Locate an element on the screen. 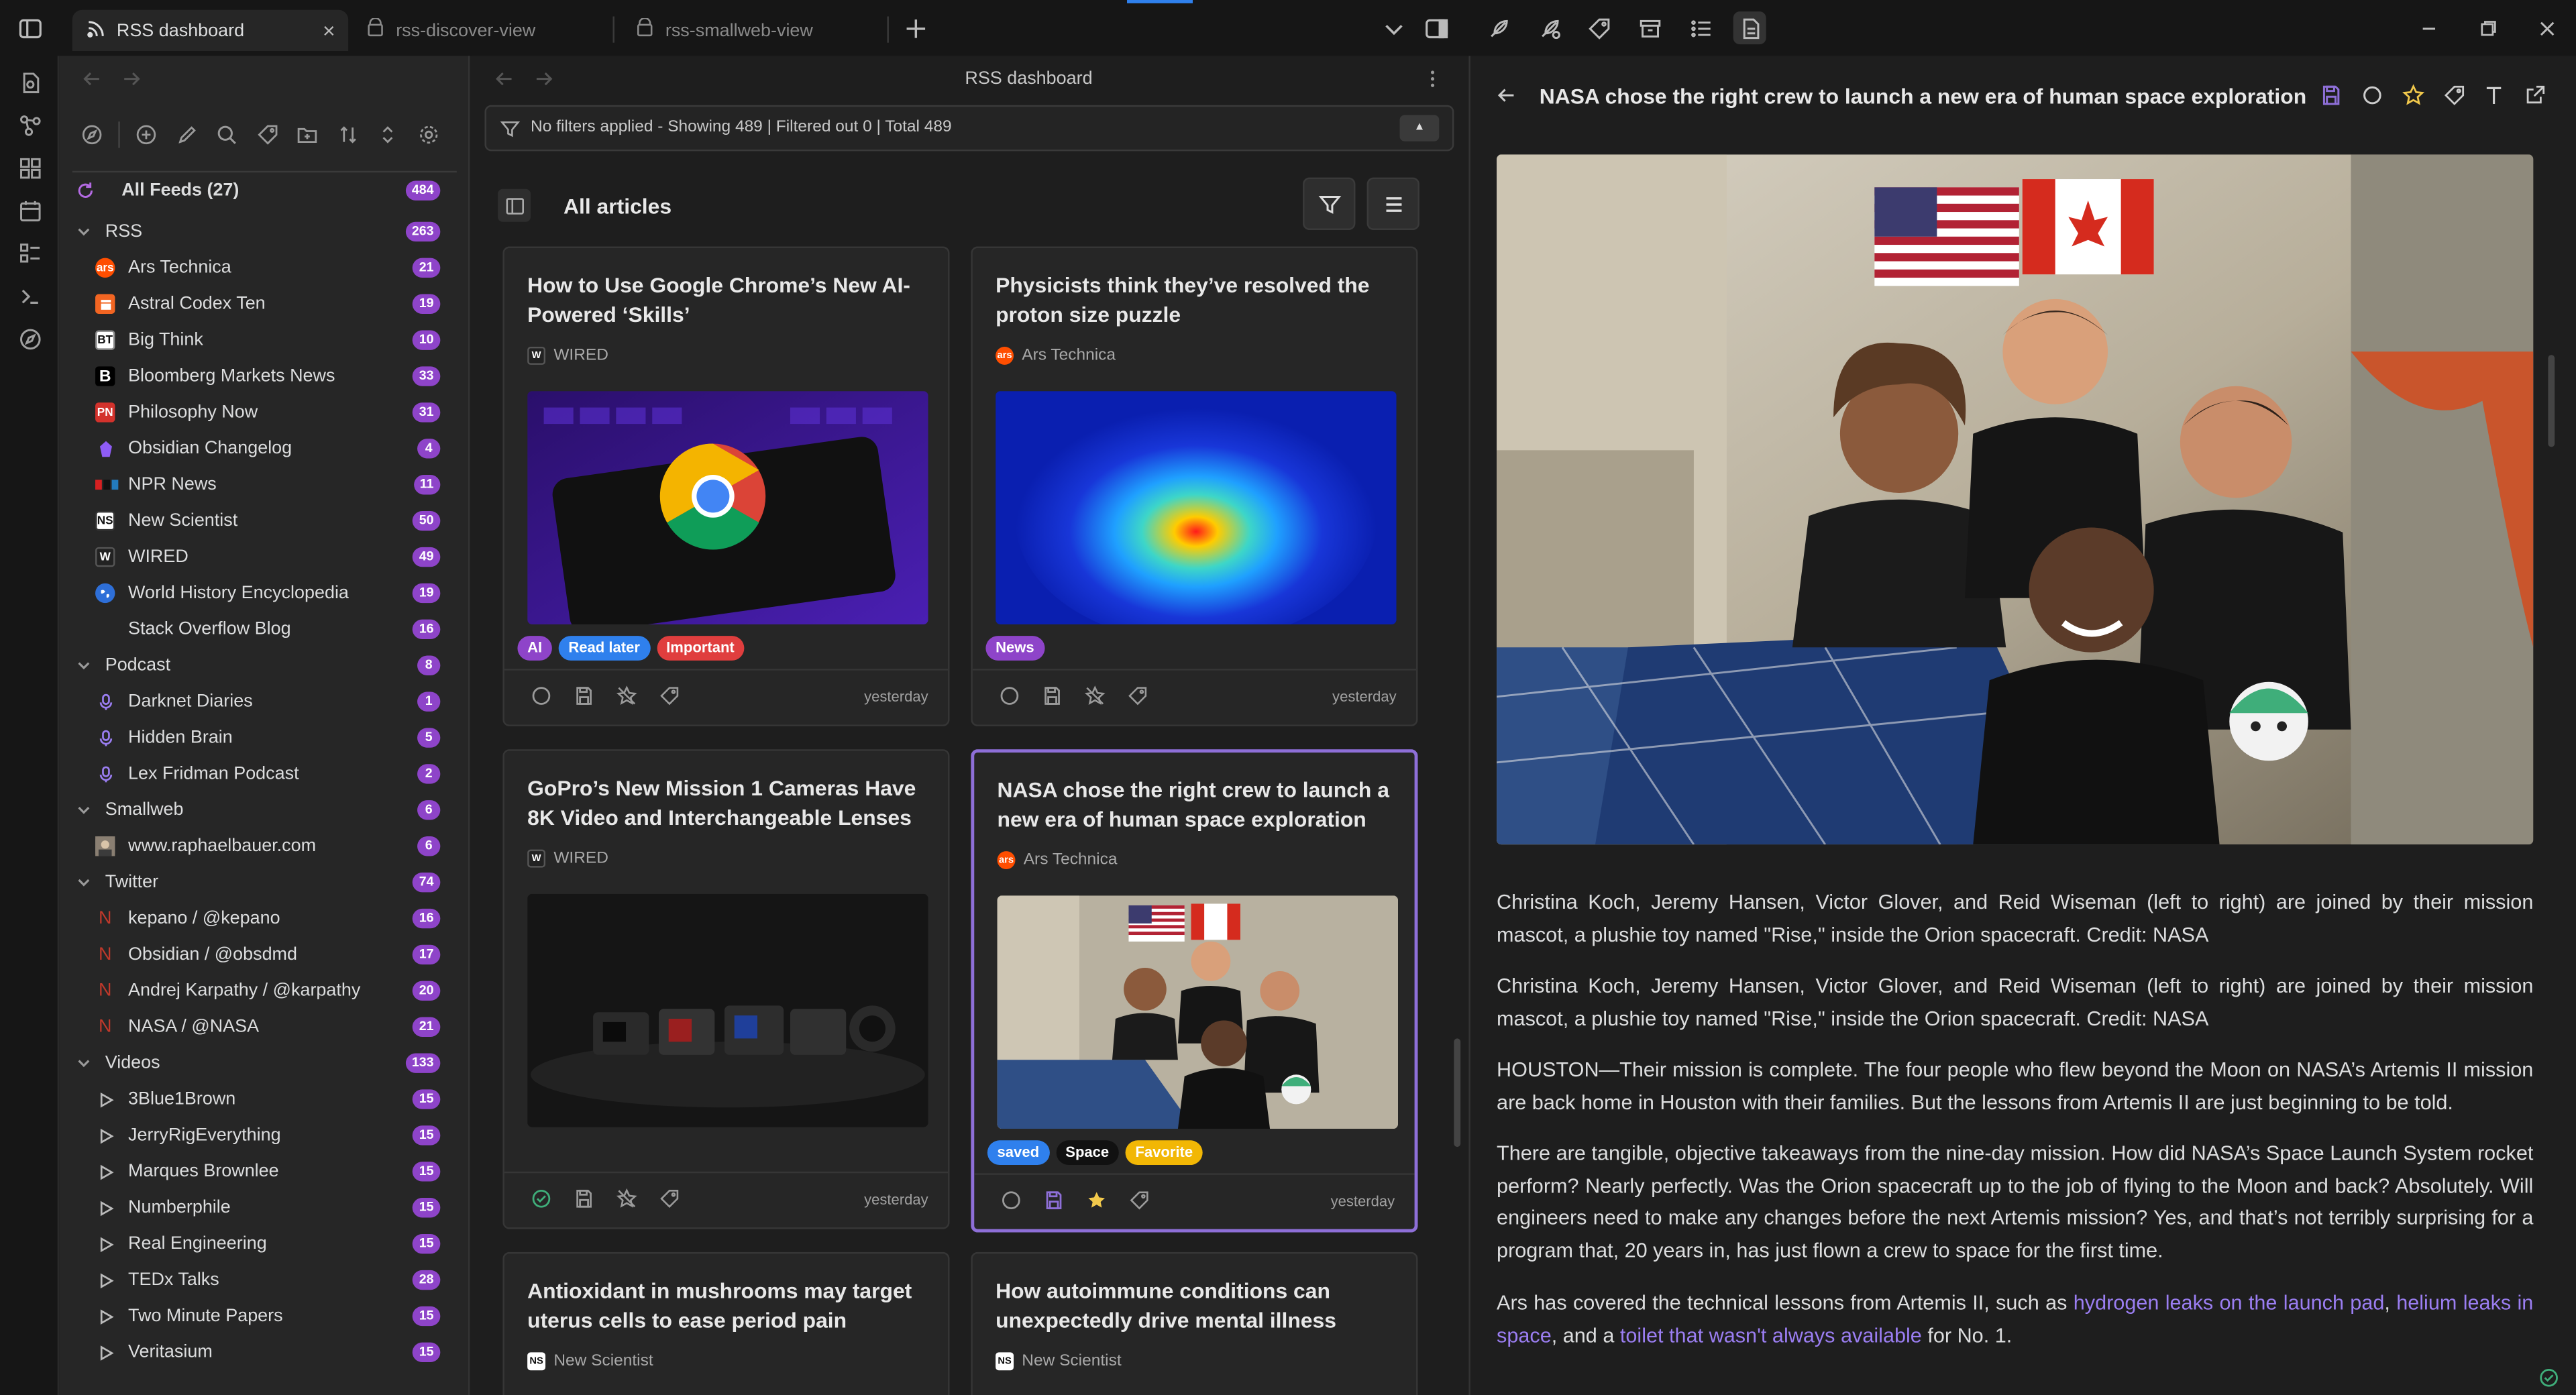  more-options-icon is located at coordinates (1432, 78).